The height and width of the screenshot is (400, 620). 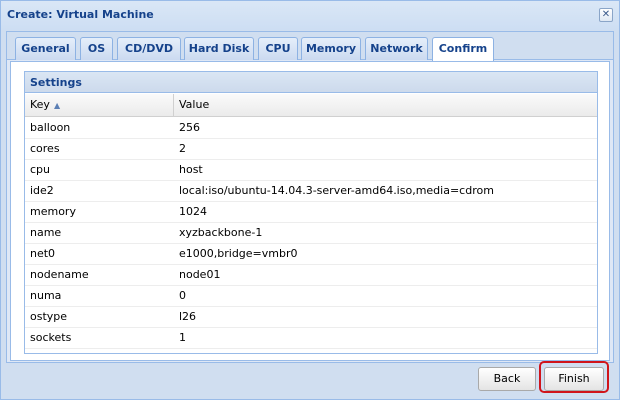 I want to click on table-row: ostype l26, so click(x=311, y=317).